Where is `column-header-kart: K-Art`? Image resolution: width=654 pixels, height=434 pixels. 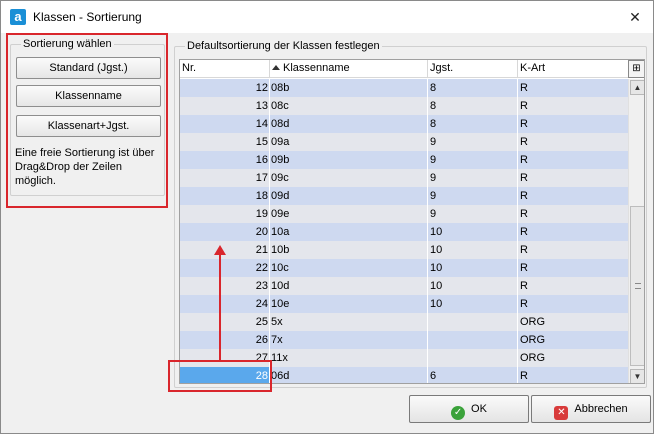
column-header-kart: K-Art is located at coordinates (573, 69).